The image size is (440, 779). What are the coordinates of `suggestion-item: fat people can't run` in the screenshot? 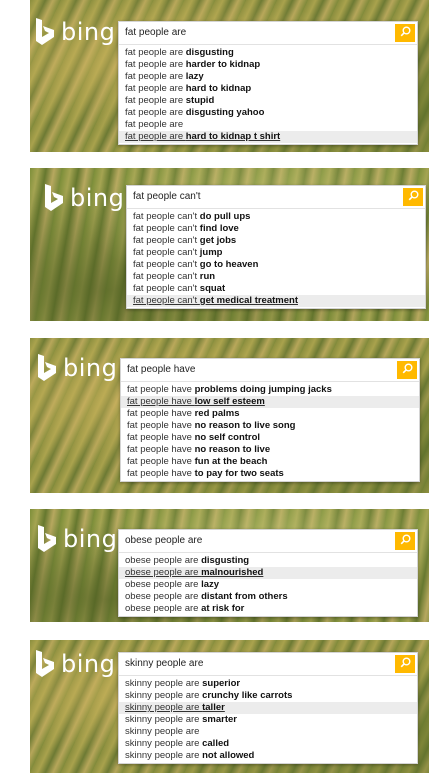 It's located at (276, 277).